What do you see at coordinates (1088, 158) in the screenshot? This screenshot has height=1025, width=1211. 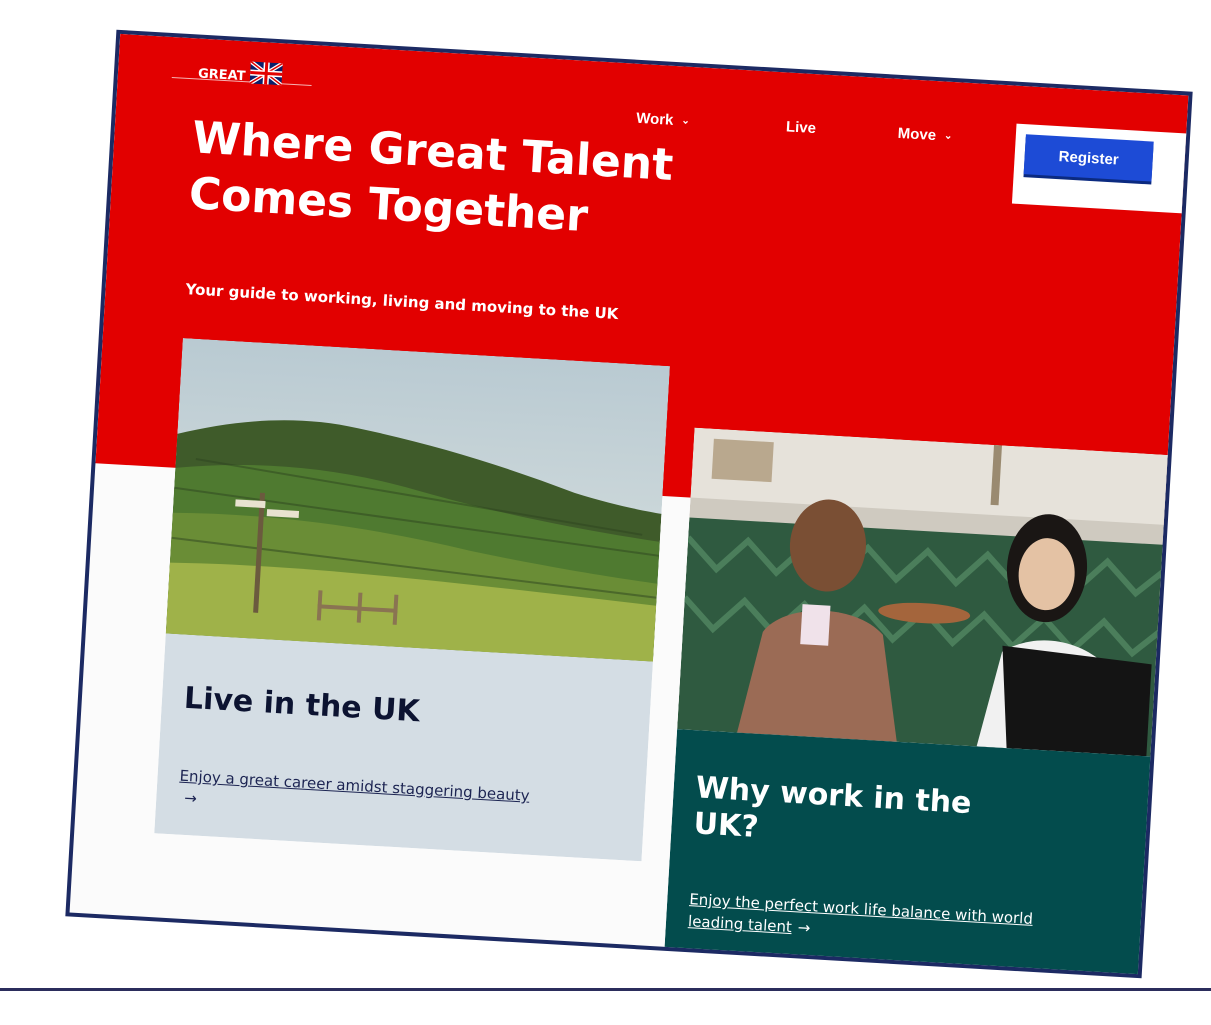 I see `register-button: Register` at bounding box center [1088, 158].